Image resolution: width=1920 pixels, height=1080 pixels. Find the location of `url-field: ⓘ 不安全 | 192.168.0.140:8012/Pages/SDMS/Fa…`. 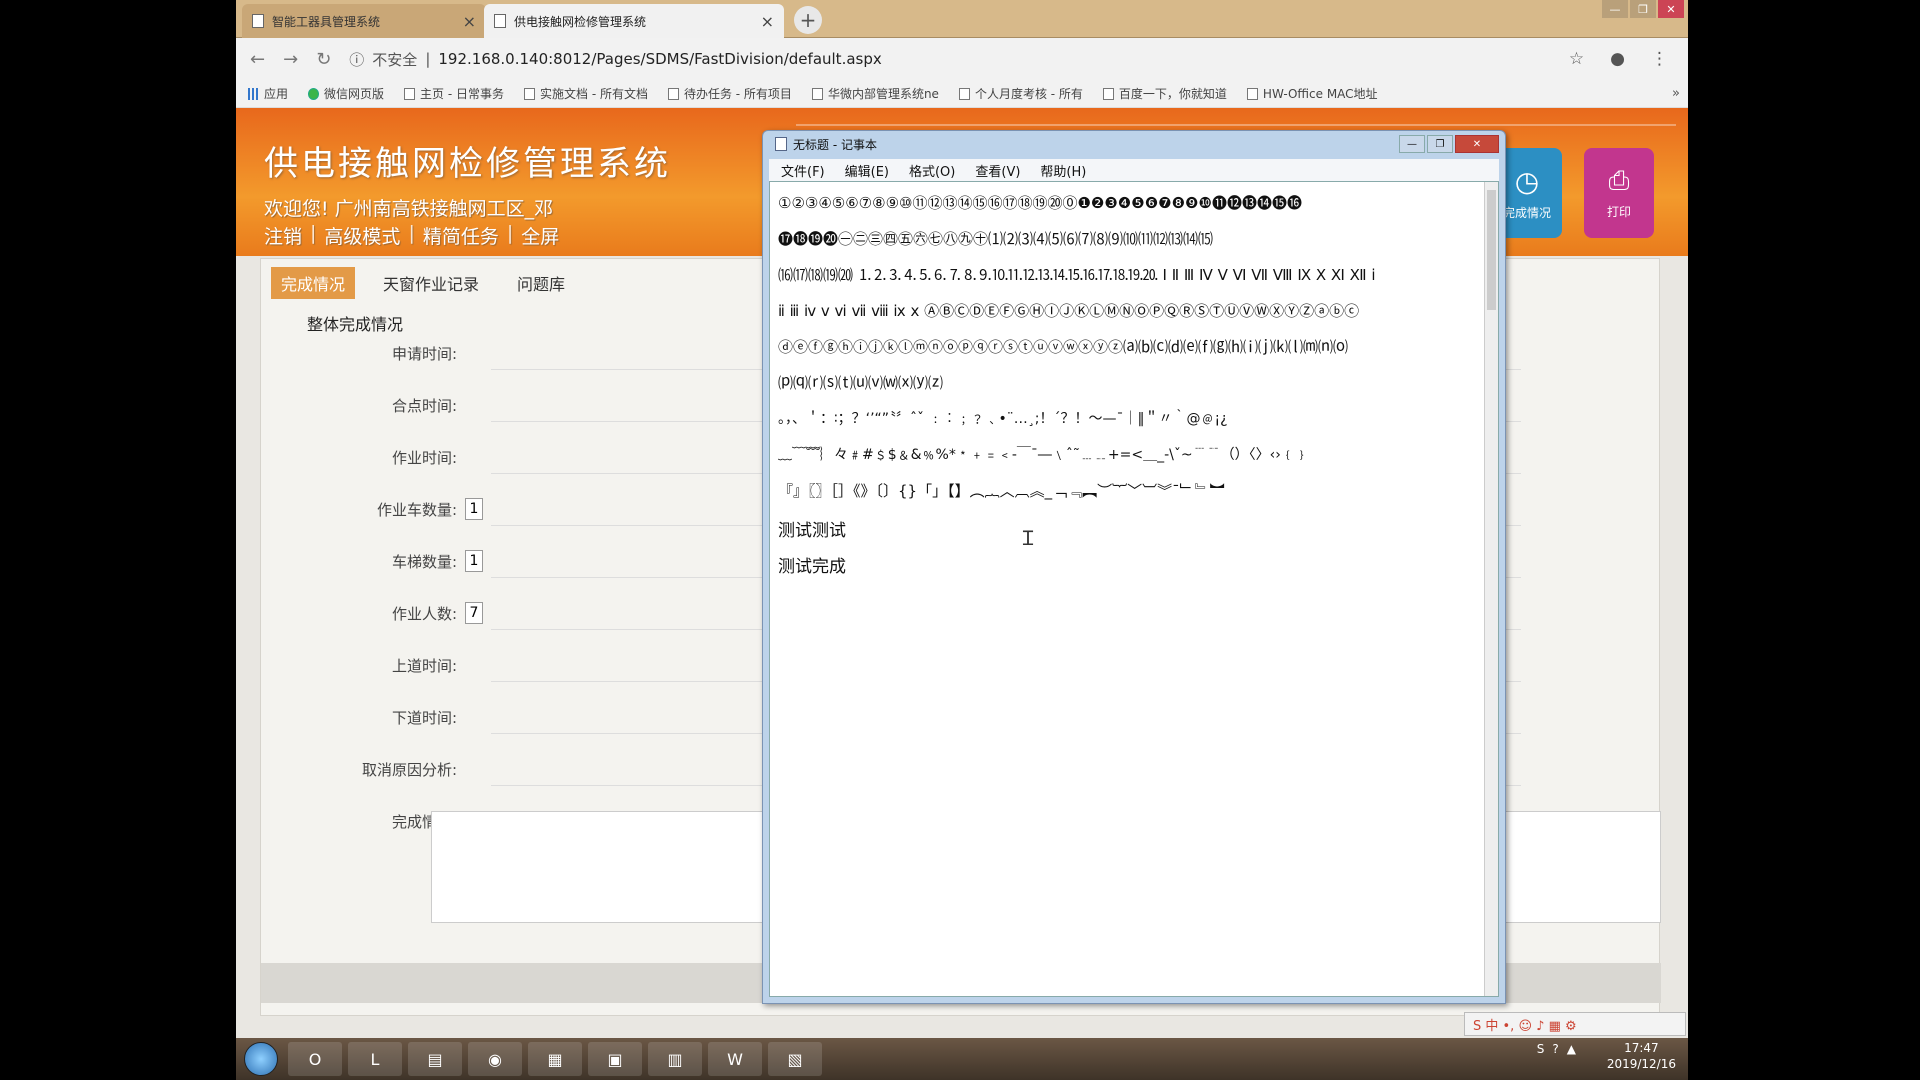

url-field: ⓘ 不安全 | 192.168.0.140:8012/Pages/SDMS/Fa… is located at coordinates (615, 59).